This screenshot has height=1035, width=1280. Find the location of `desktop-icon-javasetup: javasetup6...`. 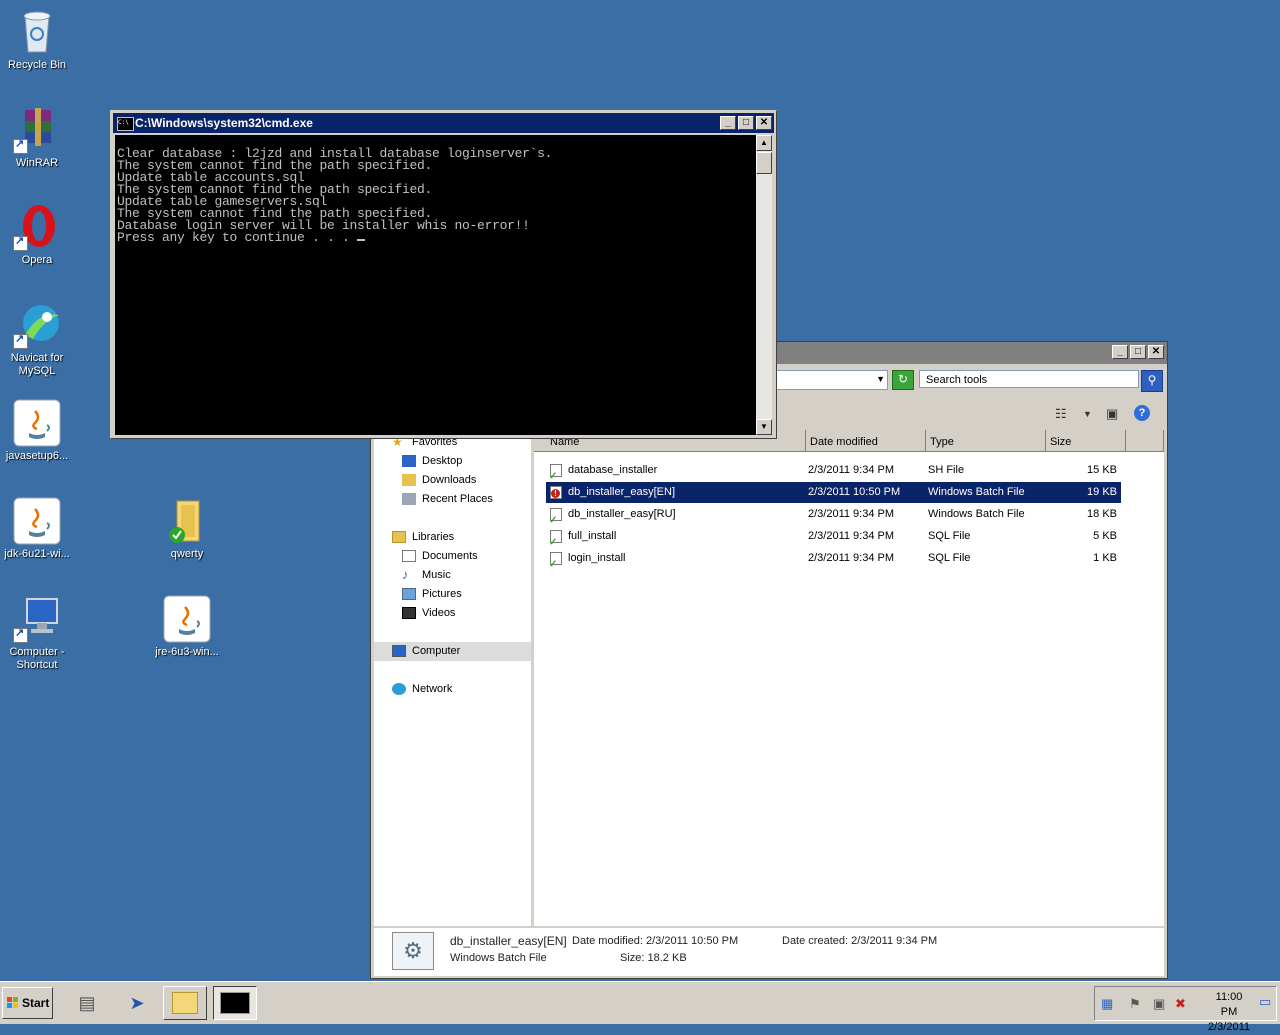

desktop-icon-javasetup: javasetup6... is located at coordinates (37, 431).